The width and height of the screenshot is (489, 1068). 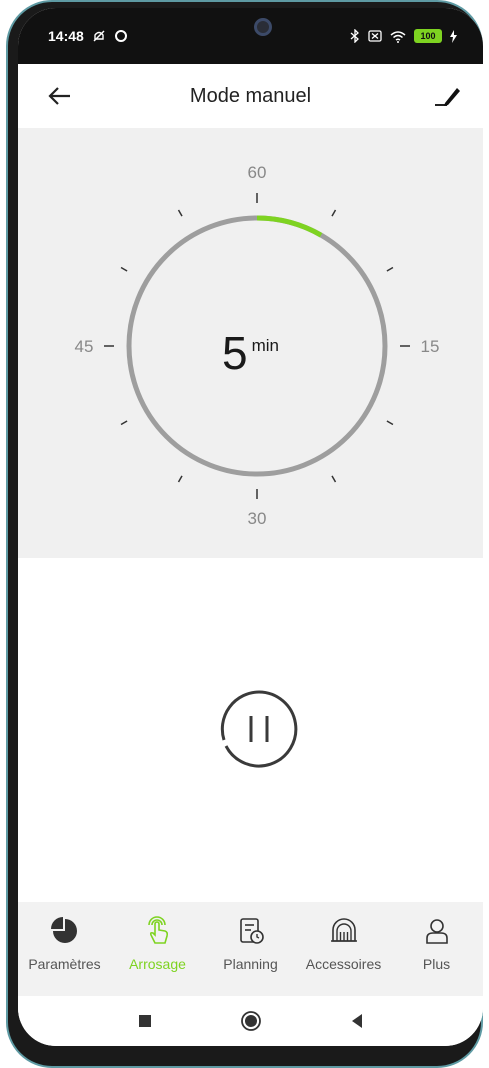 What do you see at coordinates (436, 949) in the screenshot?
I see `tab-plus: Plus` at bounding box center [436, 949].